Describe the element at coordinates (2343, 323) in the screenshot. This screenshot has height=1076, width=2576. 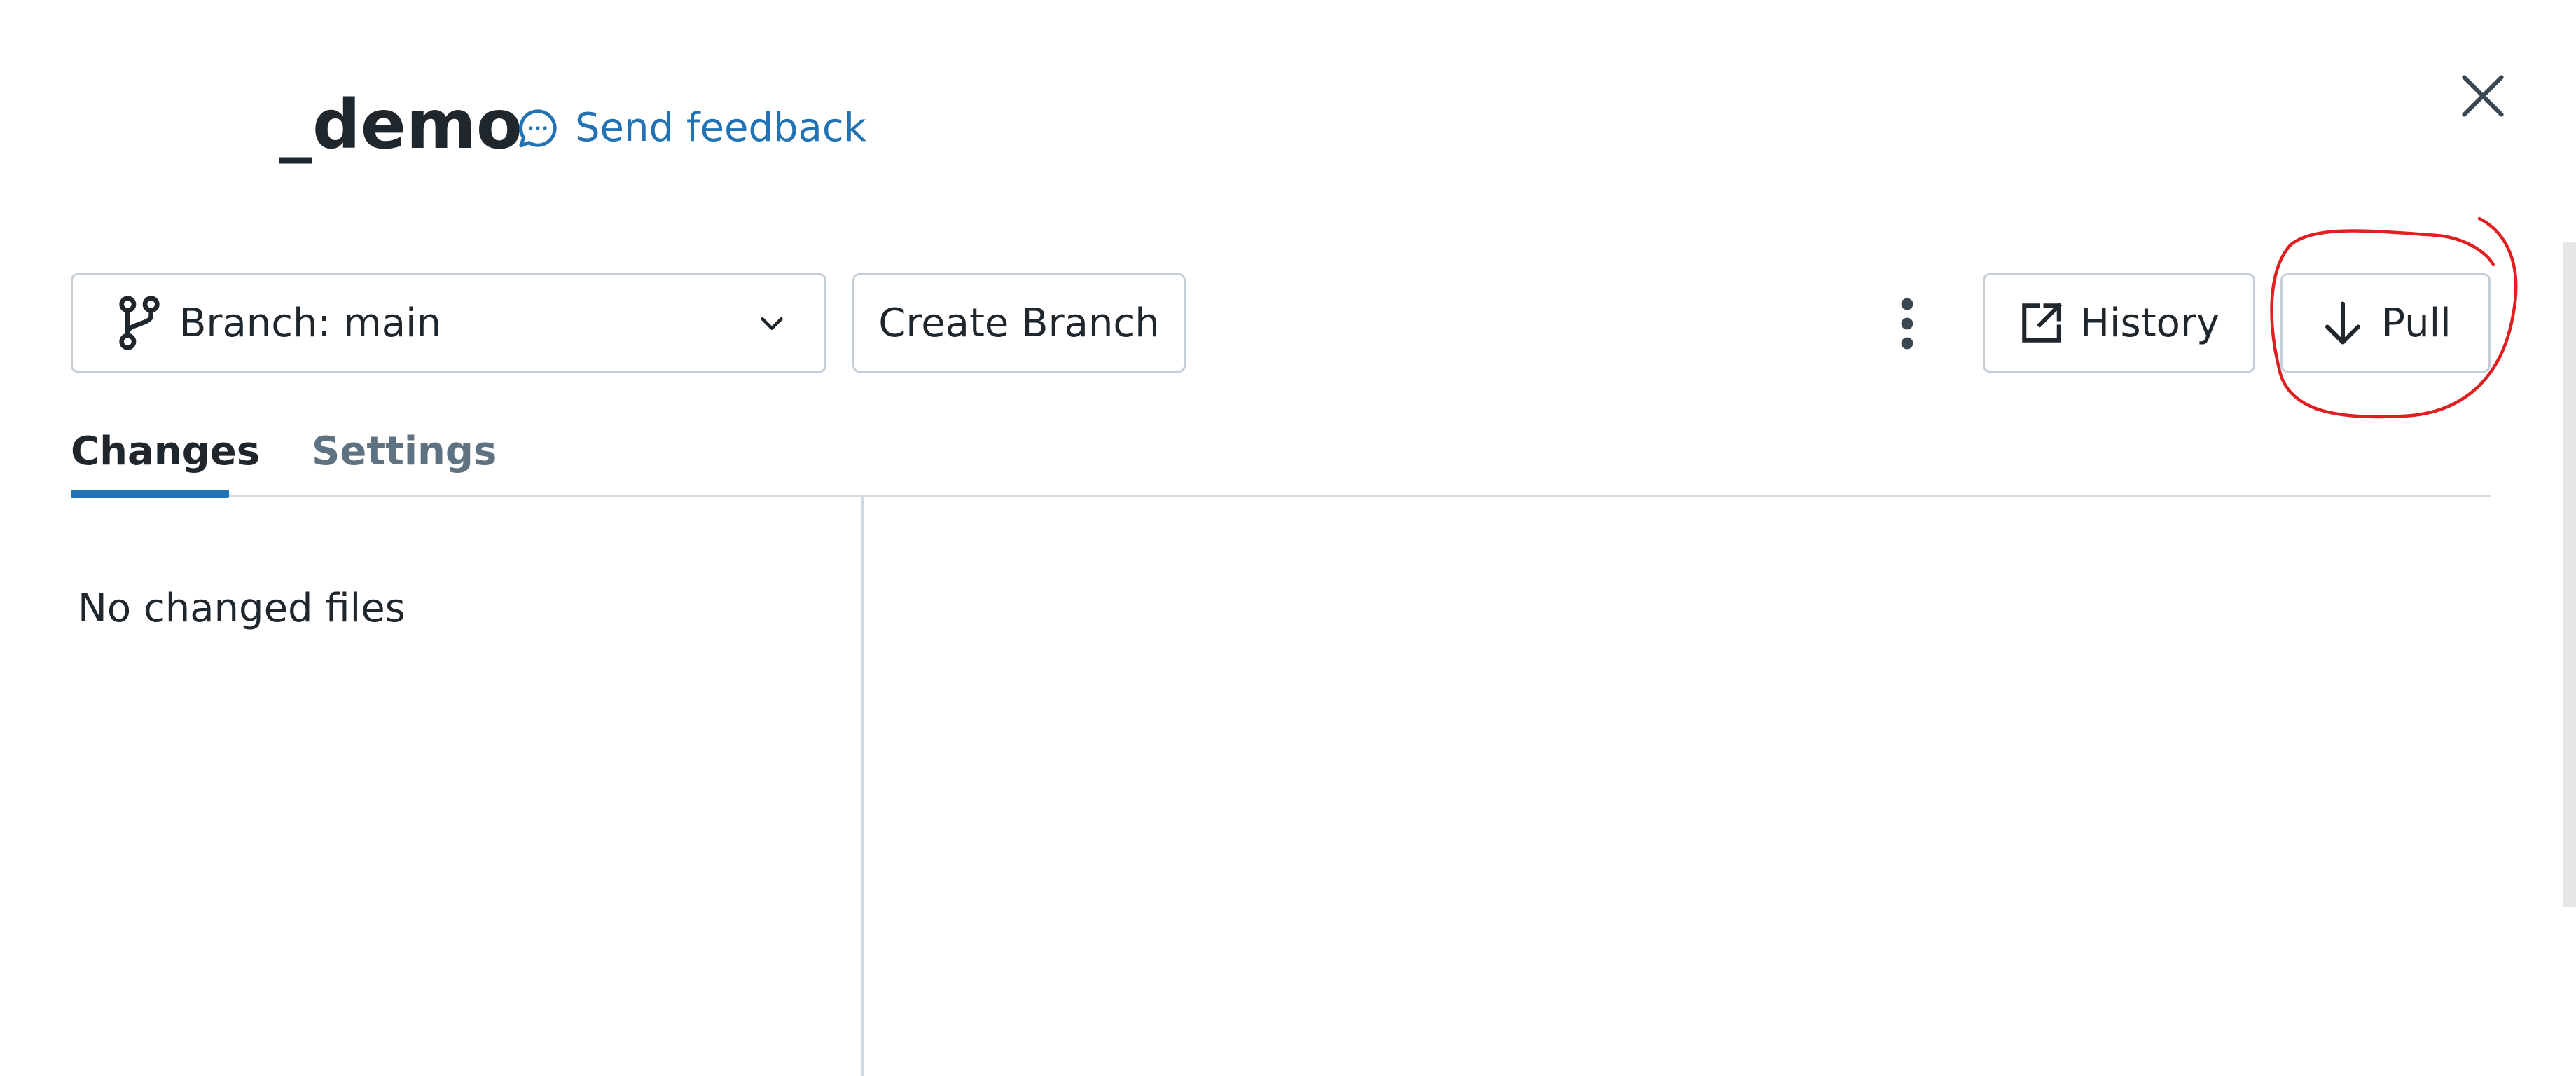
I see `arrow-down-icon` at that location.